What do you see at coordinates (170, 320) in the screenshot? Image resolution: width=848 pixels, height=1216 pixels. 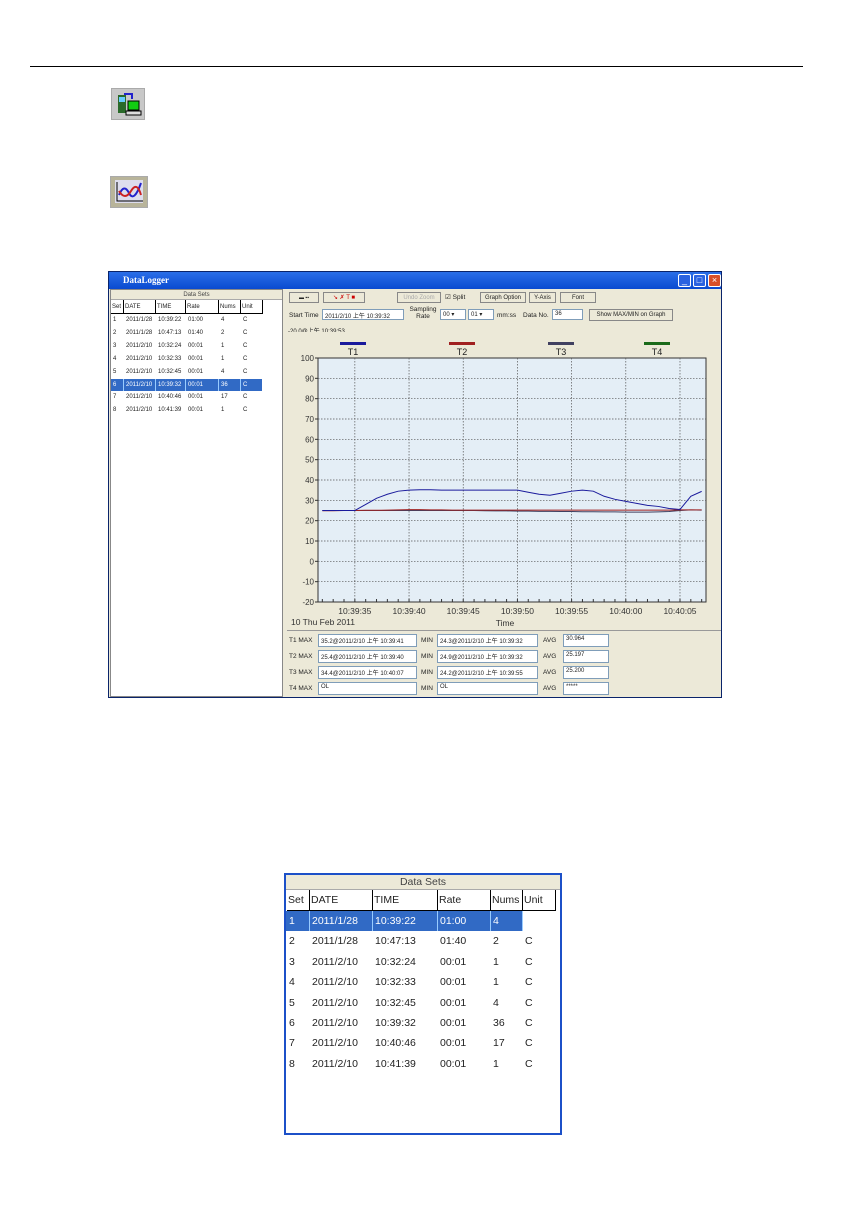 I see `cell-time: 10:39:22` at bounding box center [170, 320].